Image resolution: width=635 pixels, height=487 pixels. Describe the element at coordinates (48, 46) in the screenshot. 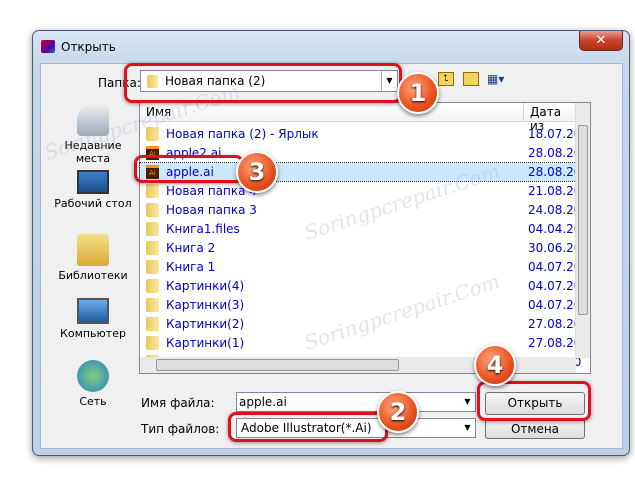

I see `app-icon` at that location.